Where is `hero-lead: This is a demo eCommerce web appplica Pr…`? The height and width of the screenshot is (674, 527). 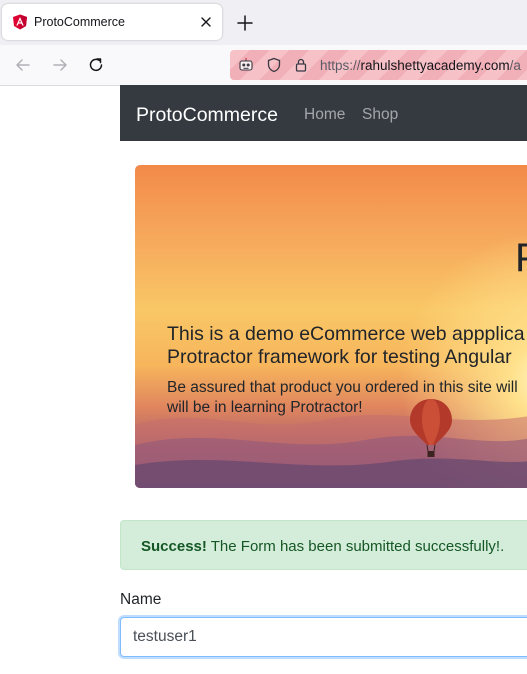
hero-lead: This is a demo eCommerce web appplica Pr… is located at coordinates (346, 346).